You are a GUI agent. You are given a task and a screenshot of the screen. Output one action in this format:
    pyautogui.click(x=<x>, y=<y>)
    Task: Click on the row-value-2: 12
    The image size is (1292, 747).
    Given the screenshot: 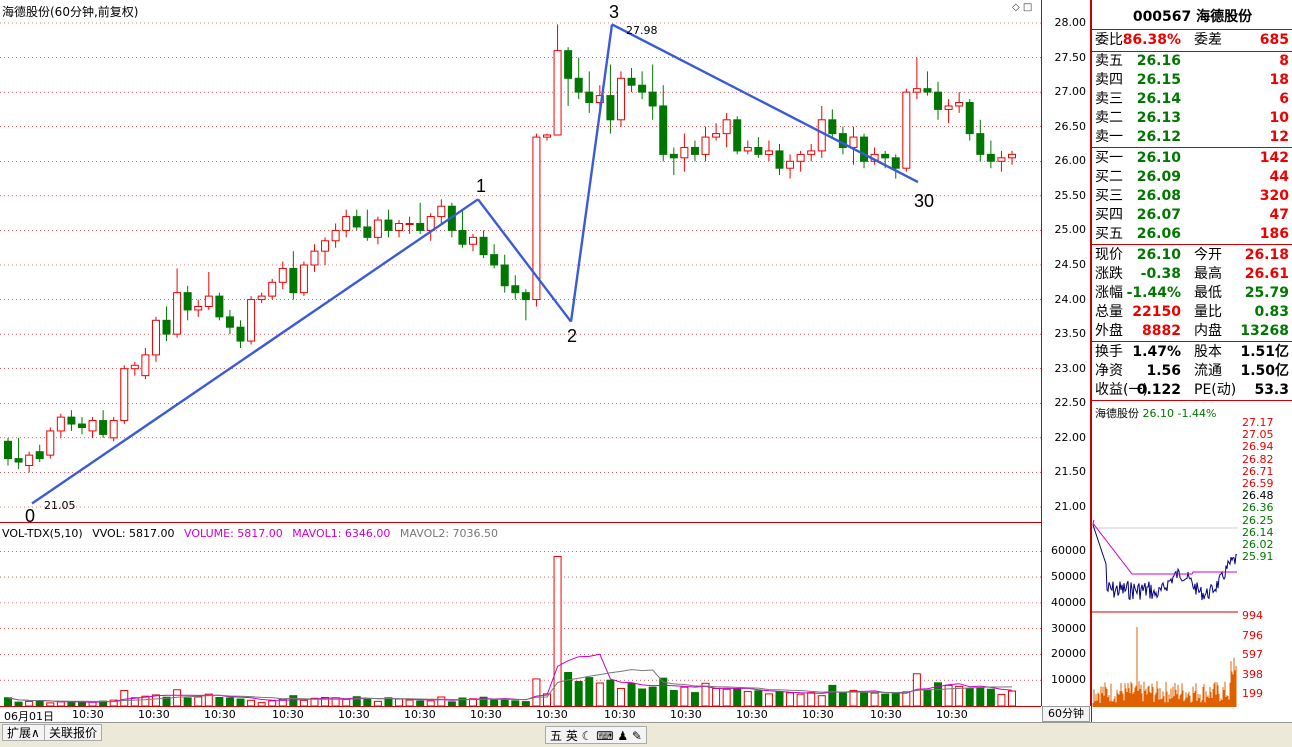 What is the action you would take?
    pyautogui.click(x=1279, y=137)
    